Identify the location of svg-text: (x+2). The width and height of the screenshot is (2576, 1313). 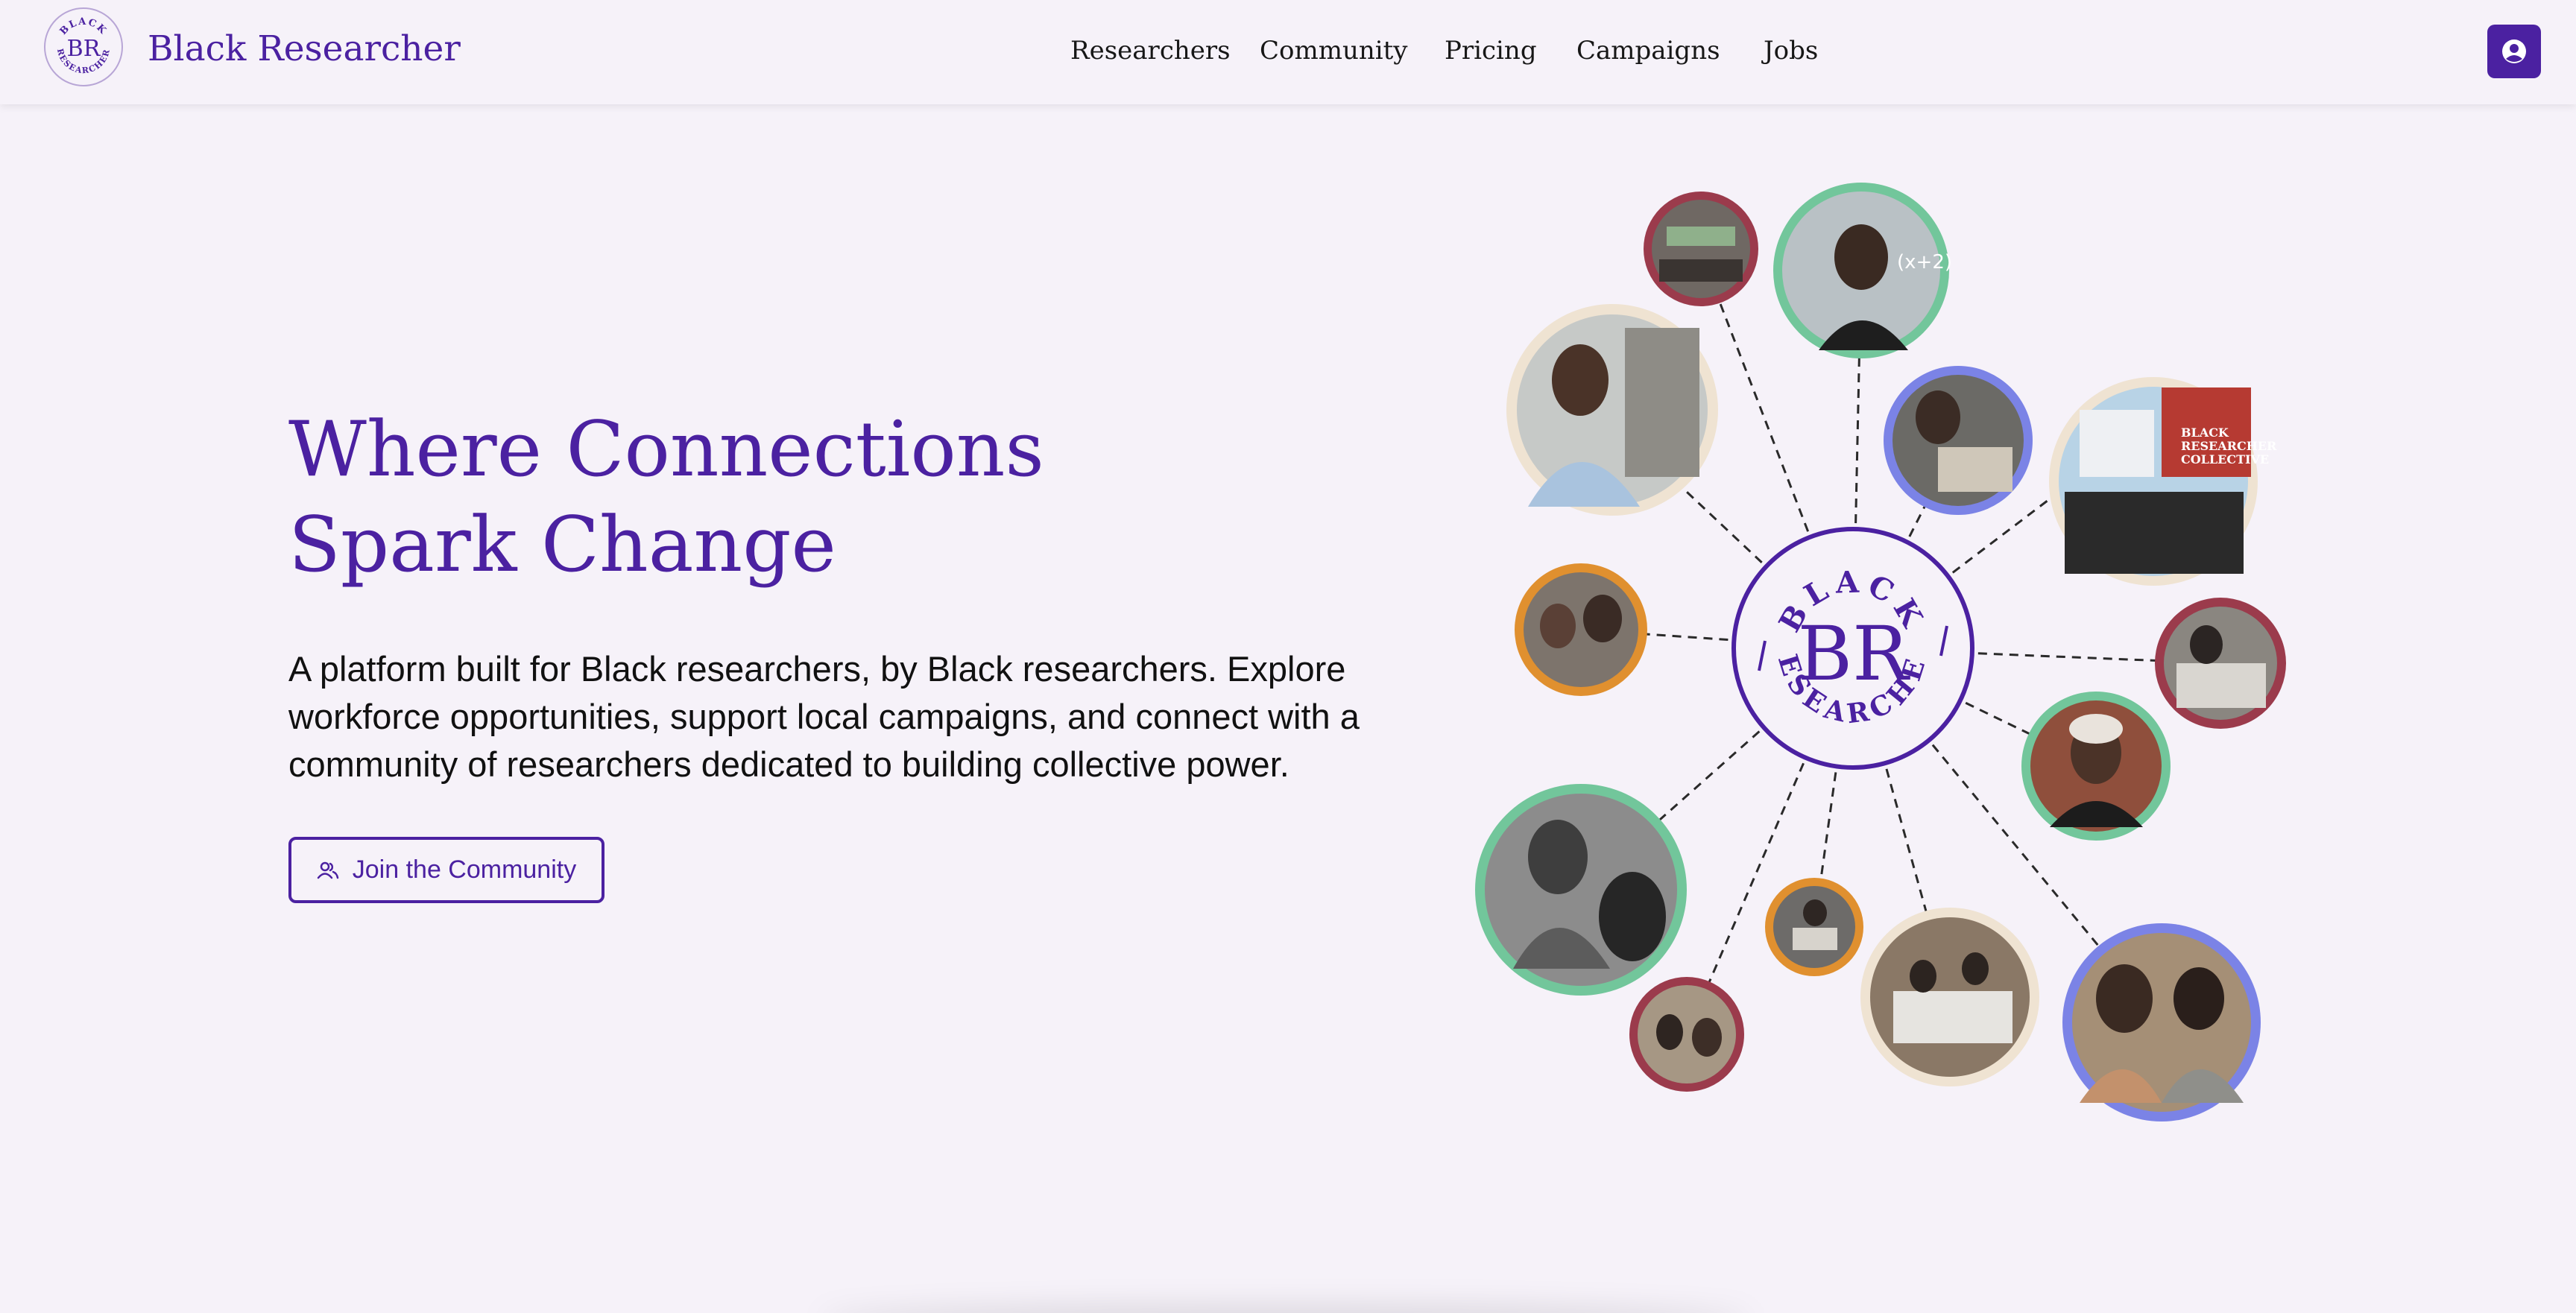
(1924, 262).